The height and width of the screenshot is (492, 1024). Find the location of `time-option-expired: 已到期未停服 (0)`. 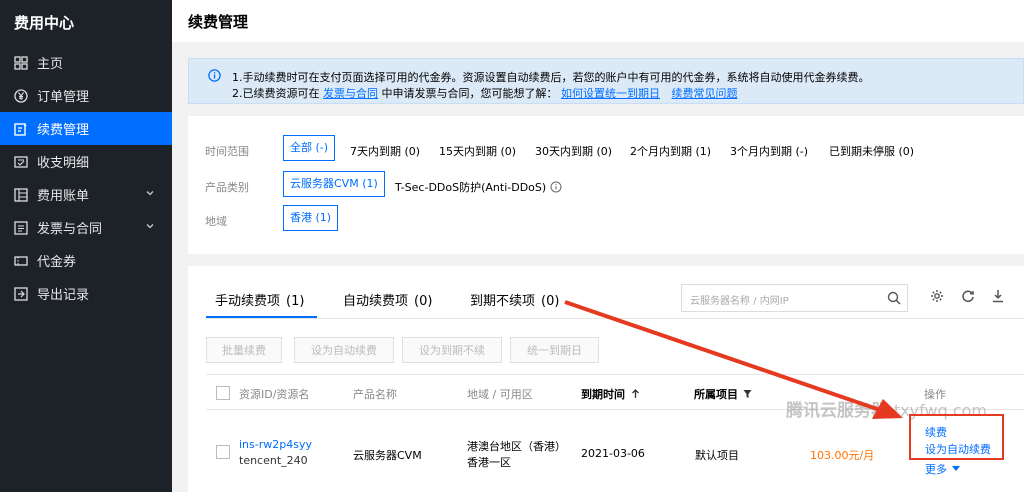

time-option-expired: 已到期未停服 (0) is located at coordinates (871, 151).